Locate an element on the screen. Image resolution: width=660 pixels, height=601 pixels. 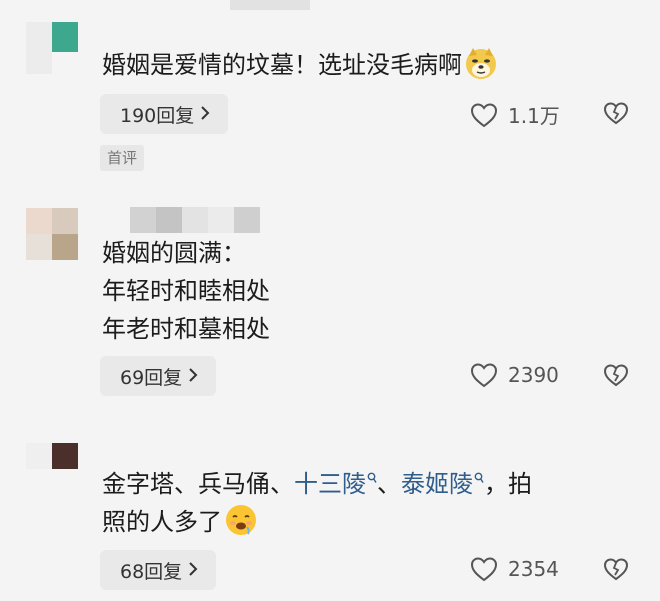
reply-count-button: 190回复 is located at coordinates (164, 114).